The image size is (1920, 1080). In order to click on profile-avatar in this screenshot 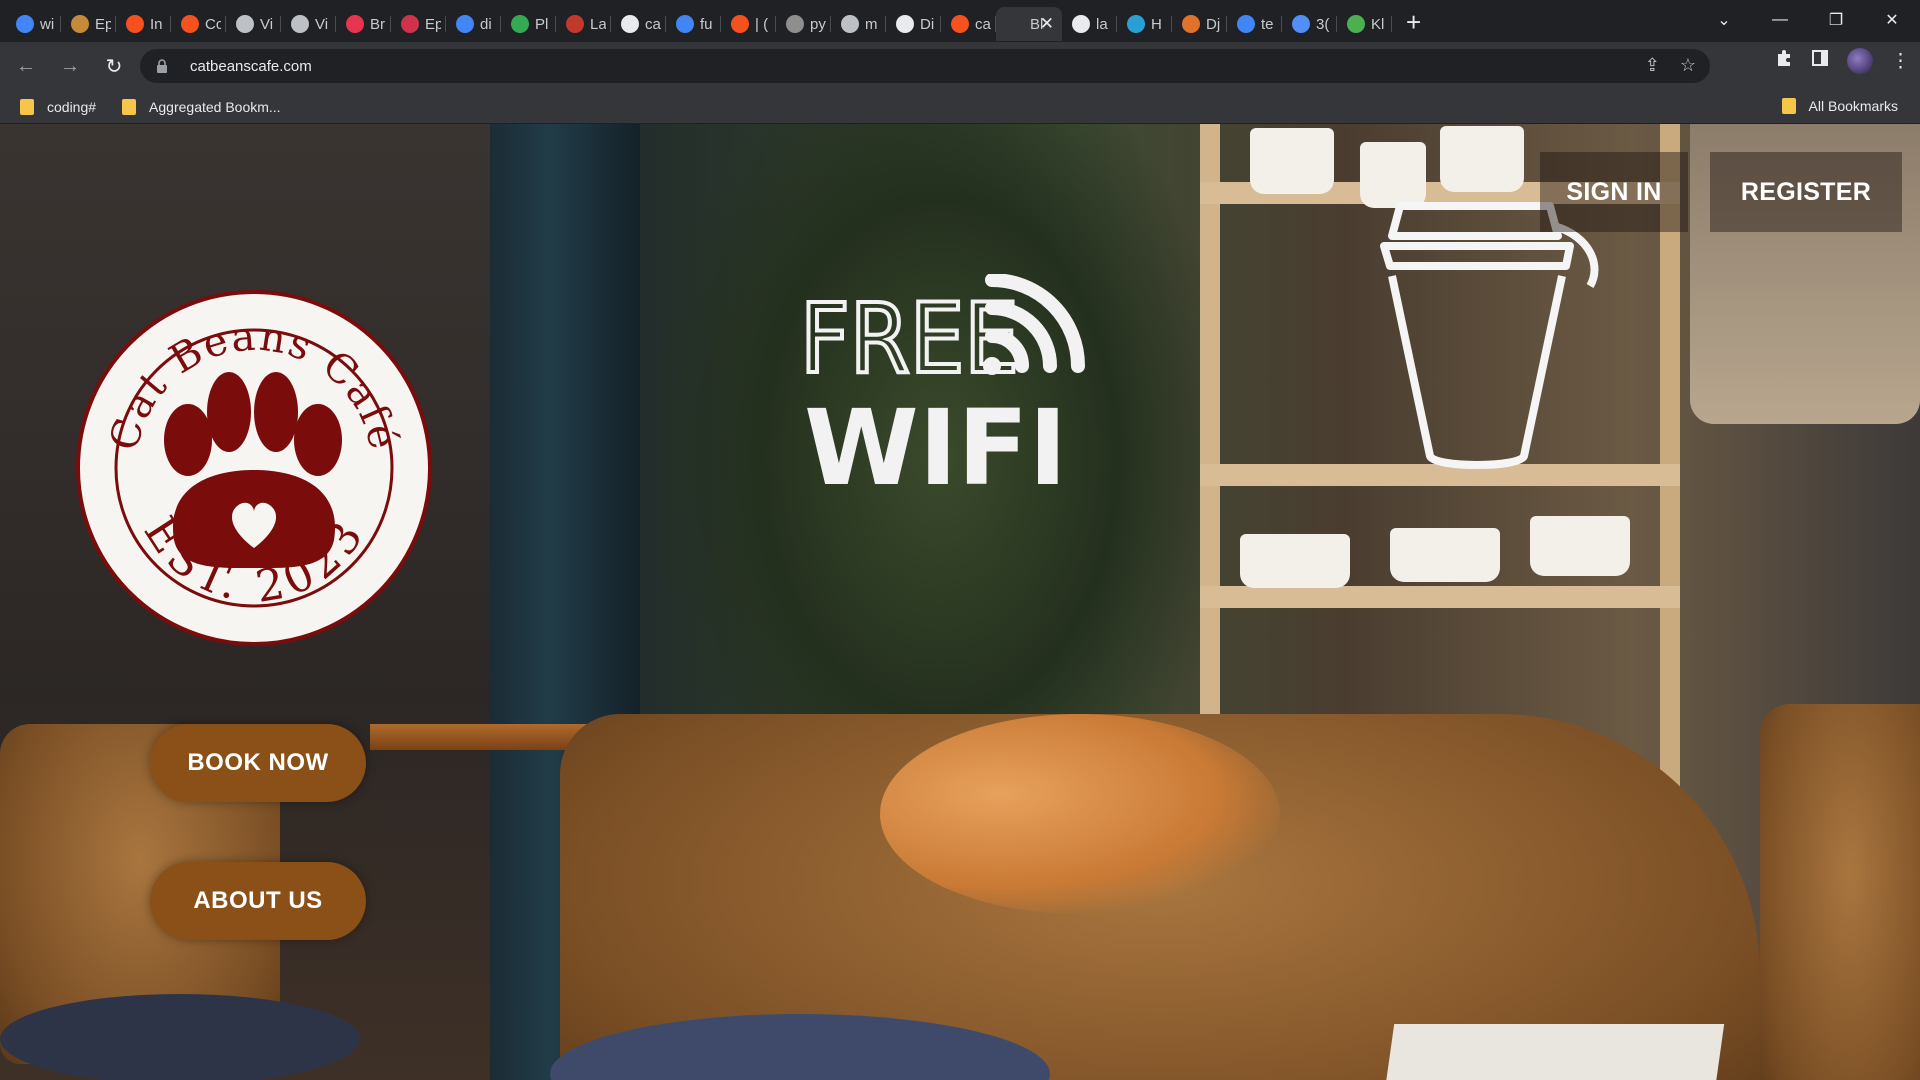, I will do `click(1860, 61)`.